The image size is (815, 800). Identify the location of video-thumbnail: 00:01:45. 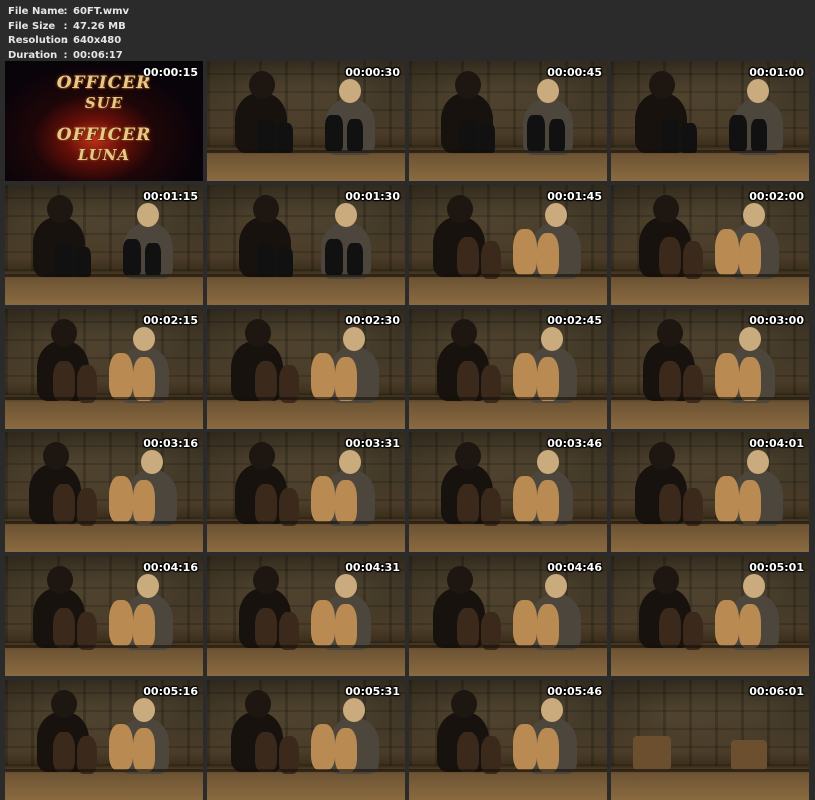
(508, 244).